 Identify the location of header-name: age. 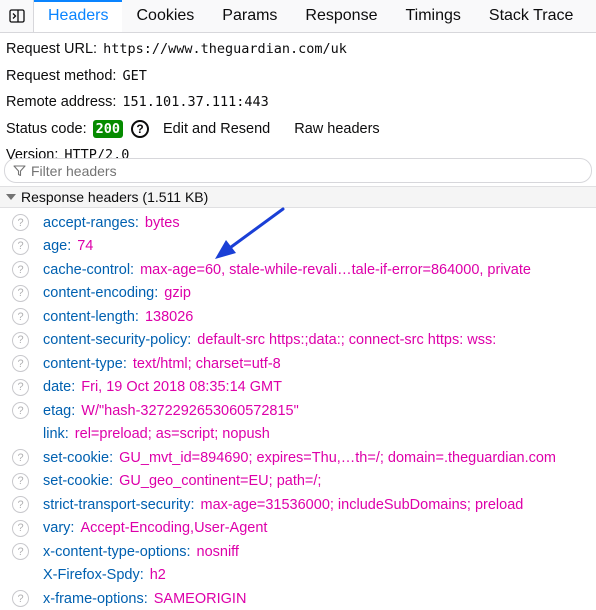
(57, 246).